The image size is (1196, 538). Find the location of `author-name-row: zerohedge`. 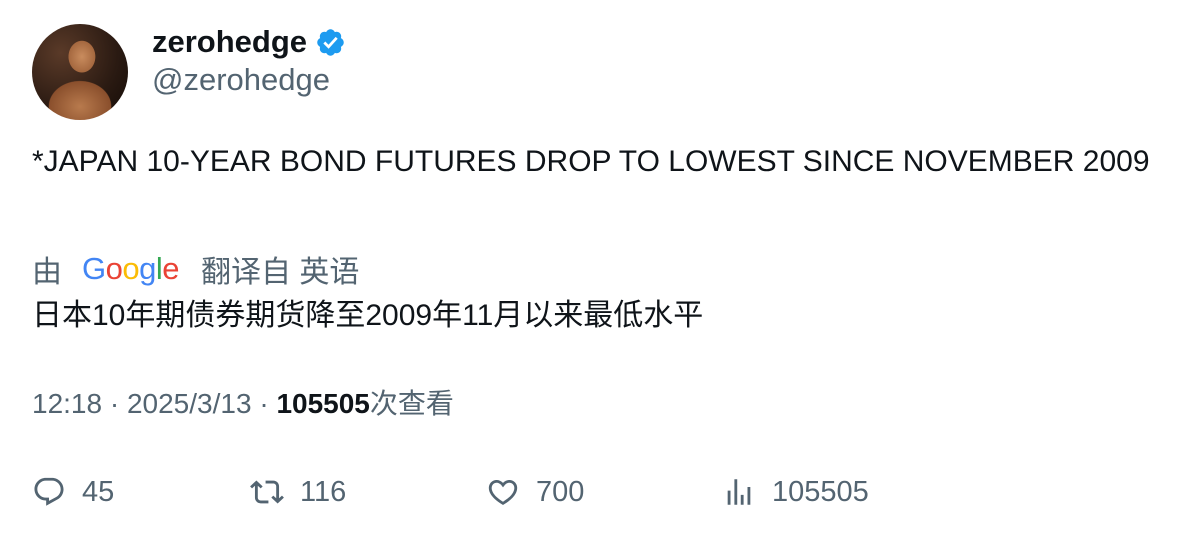

author-name-row: zerohedge is located at coordinates (249, 42).